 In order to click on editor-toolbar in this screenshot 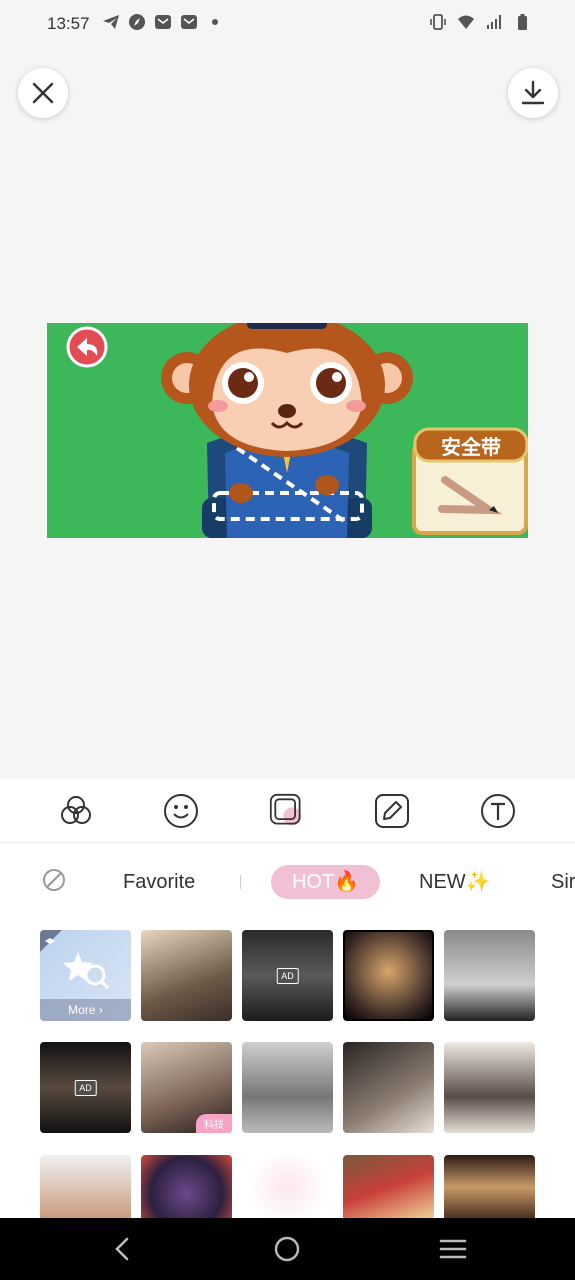, I will do `click(287, 811)`.